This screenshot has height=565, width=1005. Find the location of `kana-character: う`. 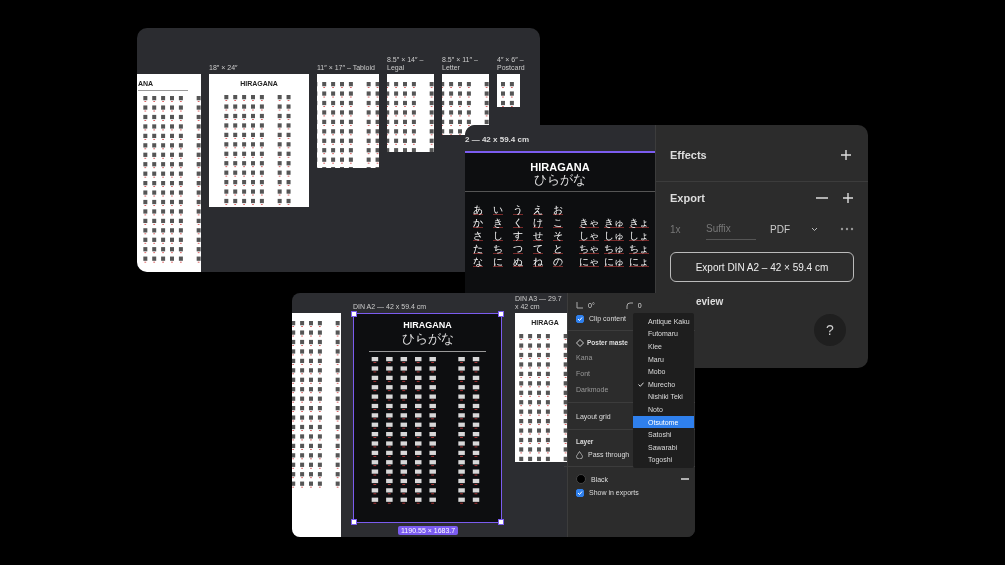

kana-character: う is located at coordinates (518, 209).